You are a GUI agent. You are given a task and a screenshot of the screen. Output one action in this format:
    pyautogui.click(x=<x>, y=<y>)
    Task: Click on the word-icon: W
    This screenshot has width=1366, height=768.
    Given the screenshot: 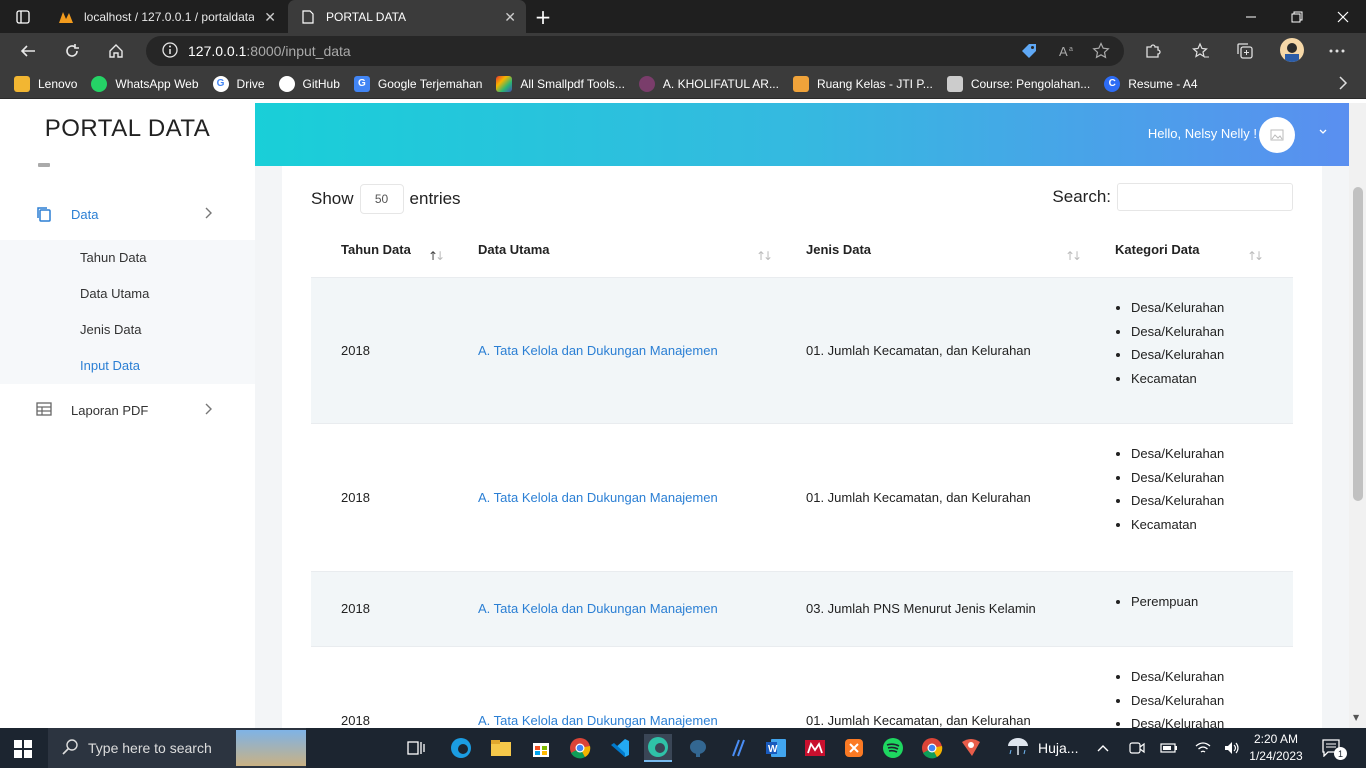 What is the action you would take?
    pyautogui.click(x=776, y=748)
    